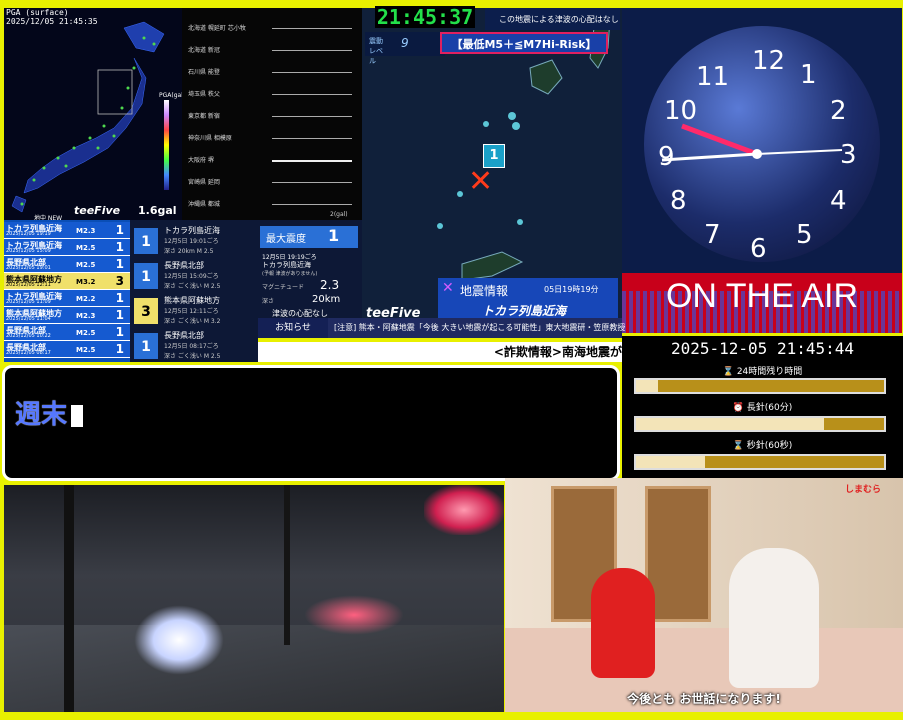 Image resolution: width=903 pixels, height=720 pixels. Describe the element at coordinates (481, 181) in the screenshot. I see `epicenter-x-icon: ✕` at that location.